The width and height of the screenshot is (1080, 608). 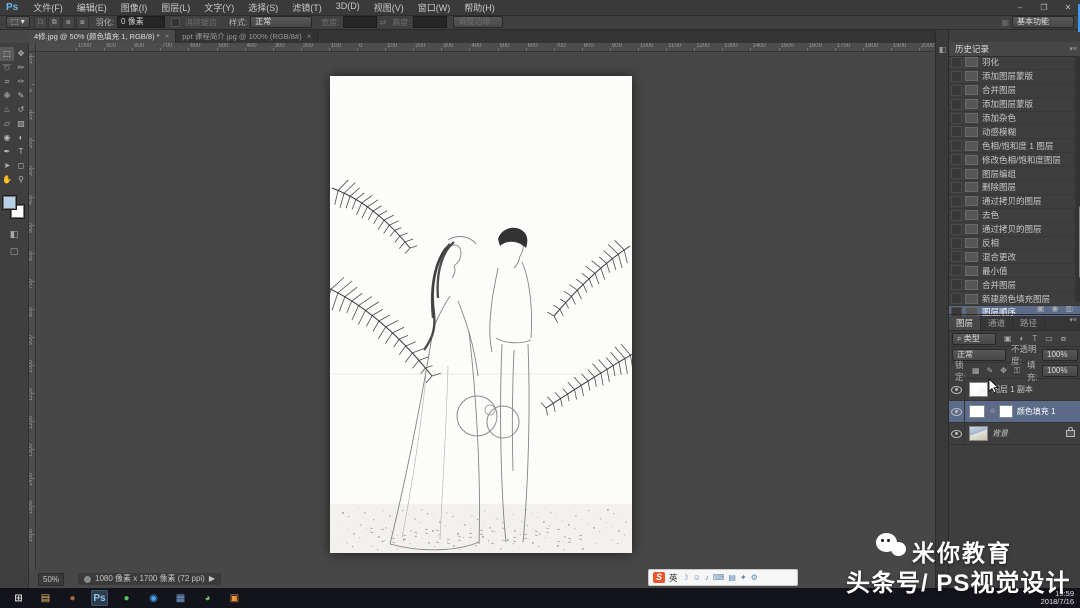 What do you see at coordinates (7, 96) in the screenshot?
I see `healing-brush-tool: ✙` at bounding box center [7, 96].